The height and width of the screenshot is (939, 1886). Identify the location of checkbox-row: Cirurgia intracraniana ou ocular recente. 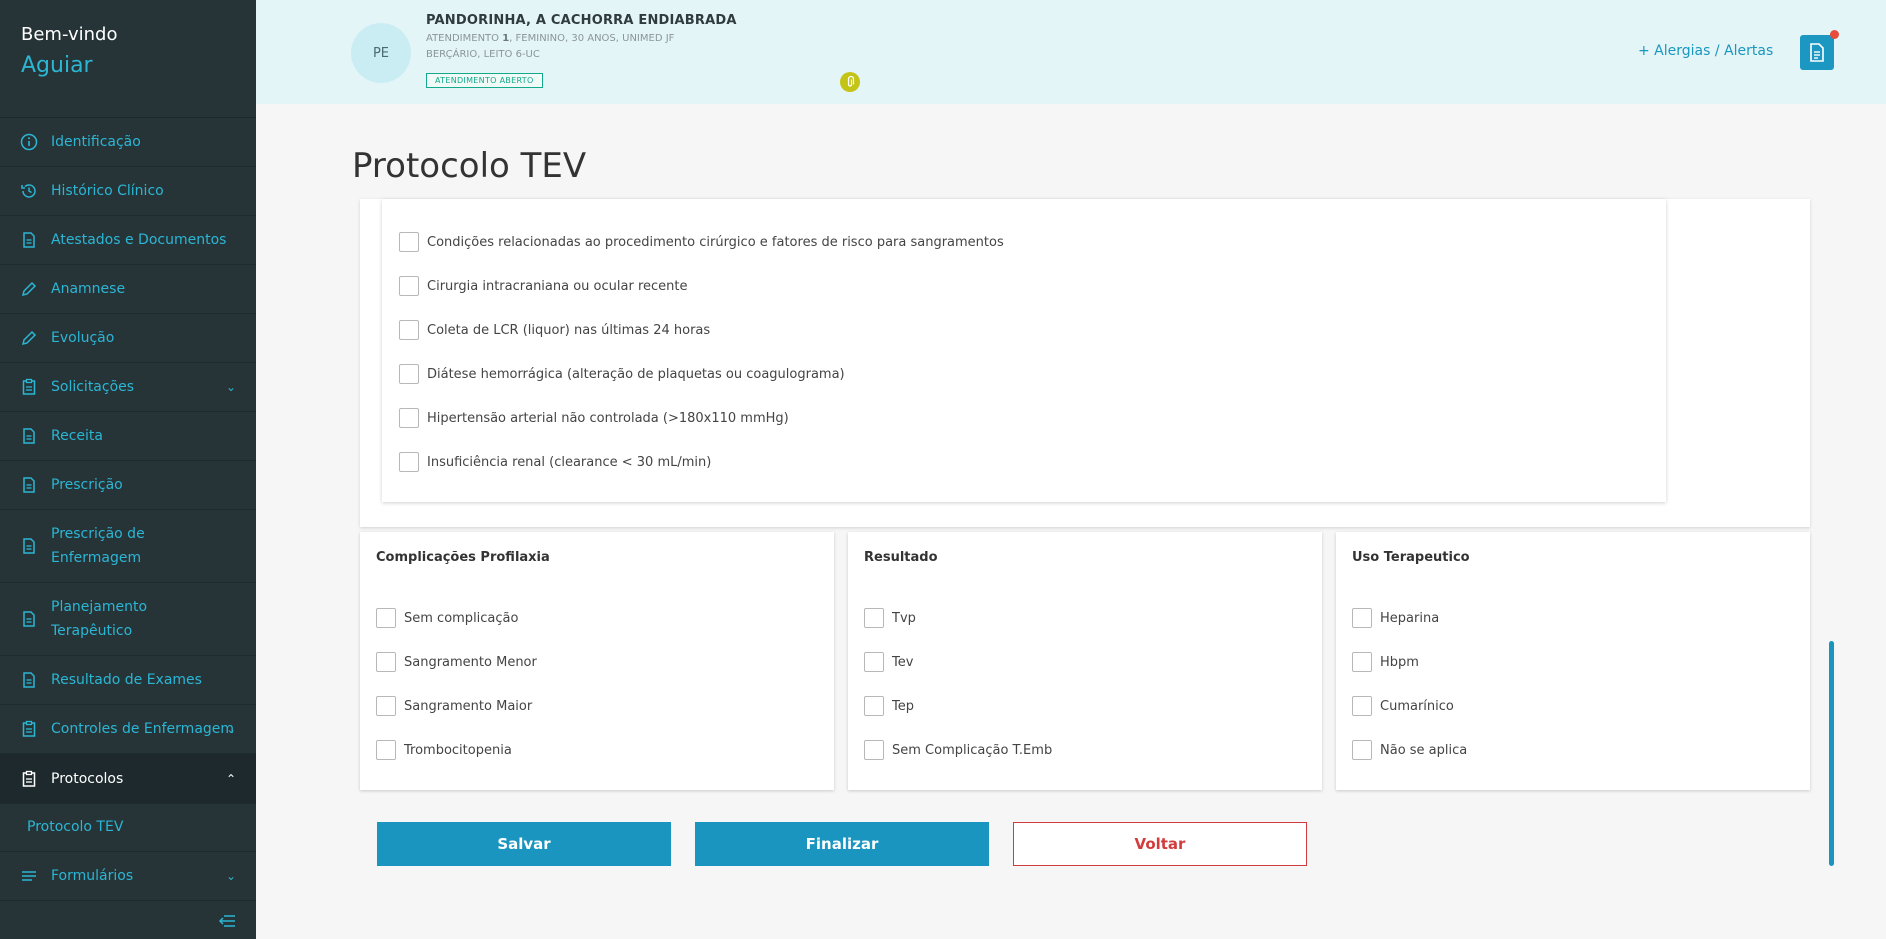
(543, 286).